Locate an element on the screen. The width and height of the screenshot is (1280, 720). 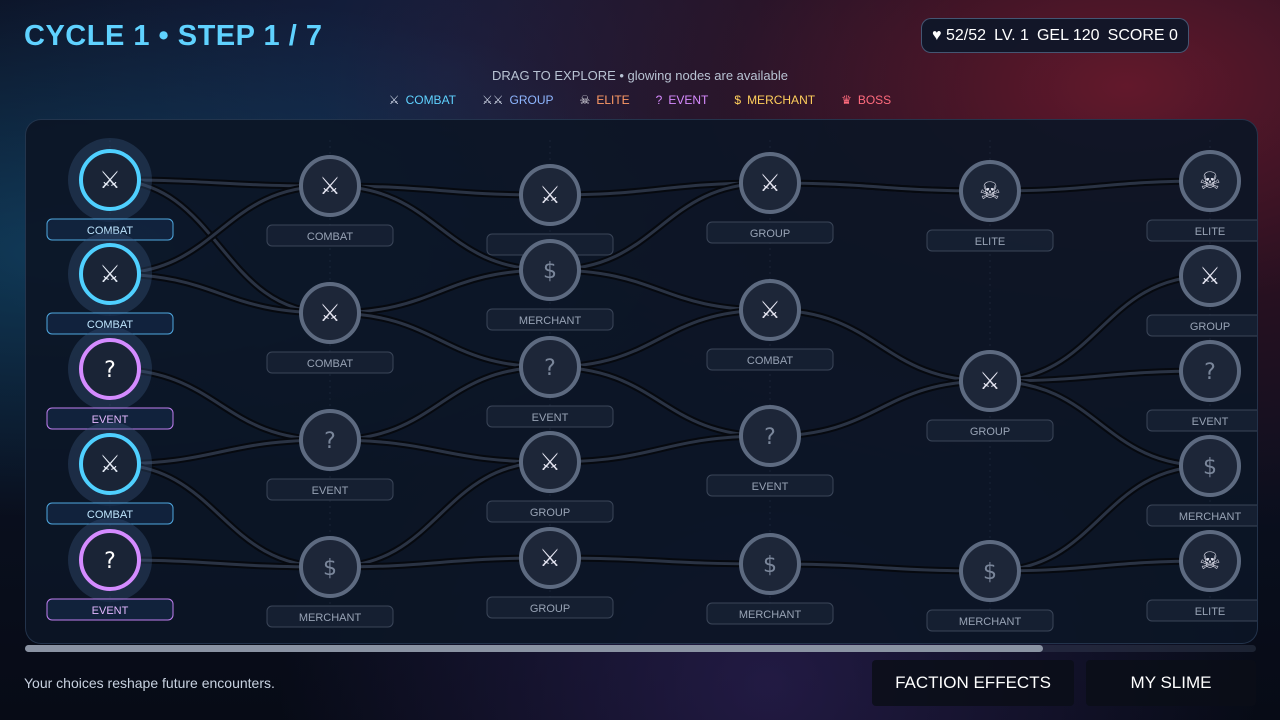
gel-stat: GEL 120 is located at coordinates (1068, 35).